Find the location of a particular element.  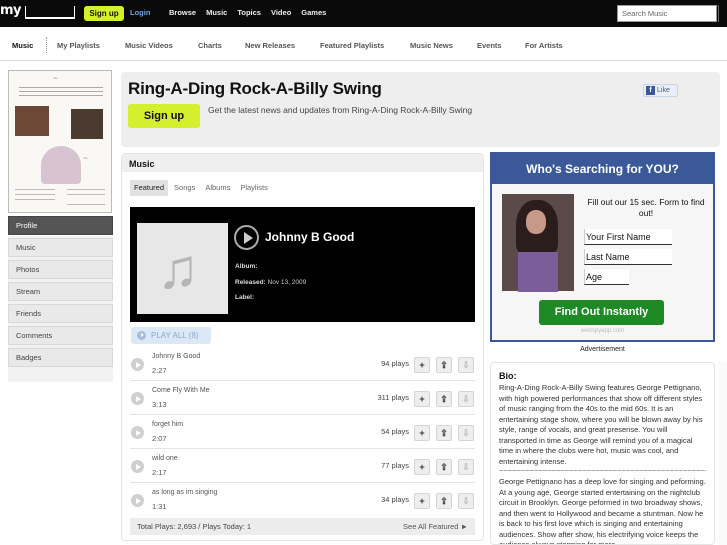

track-name: wild one is located at coordinates (165, 458).